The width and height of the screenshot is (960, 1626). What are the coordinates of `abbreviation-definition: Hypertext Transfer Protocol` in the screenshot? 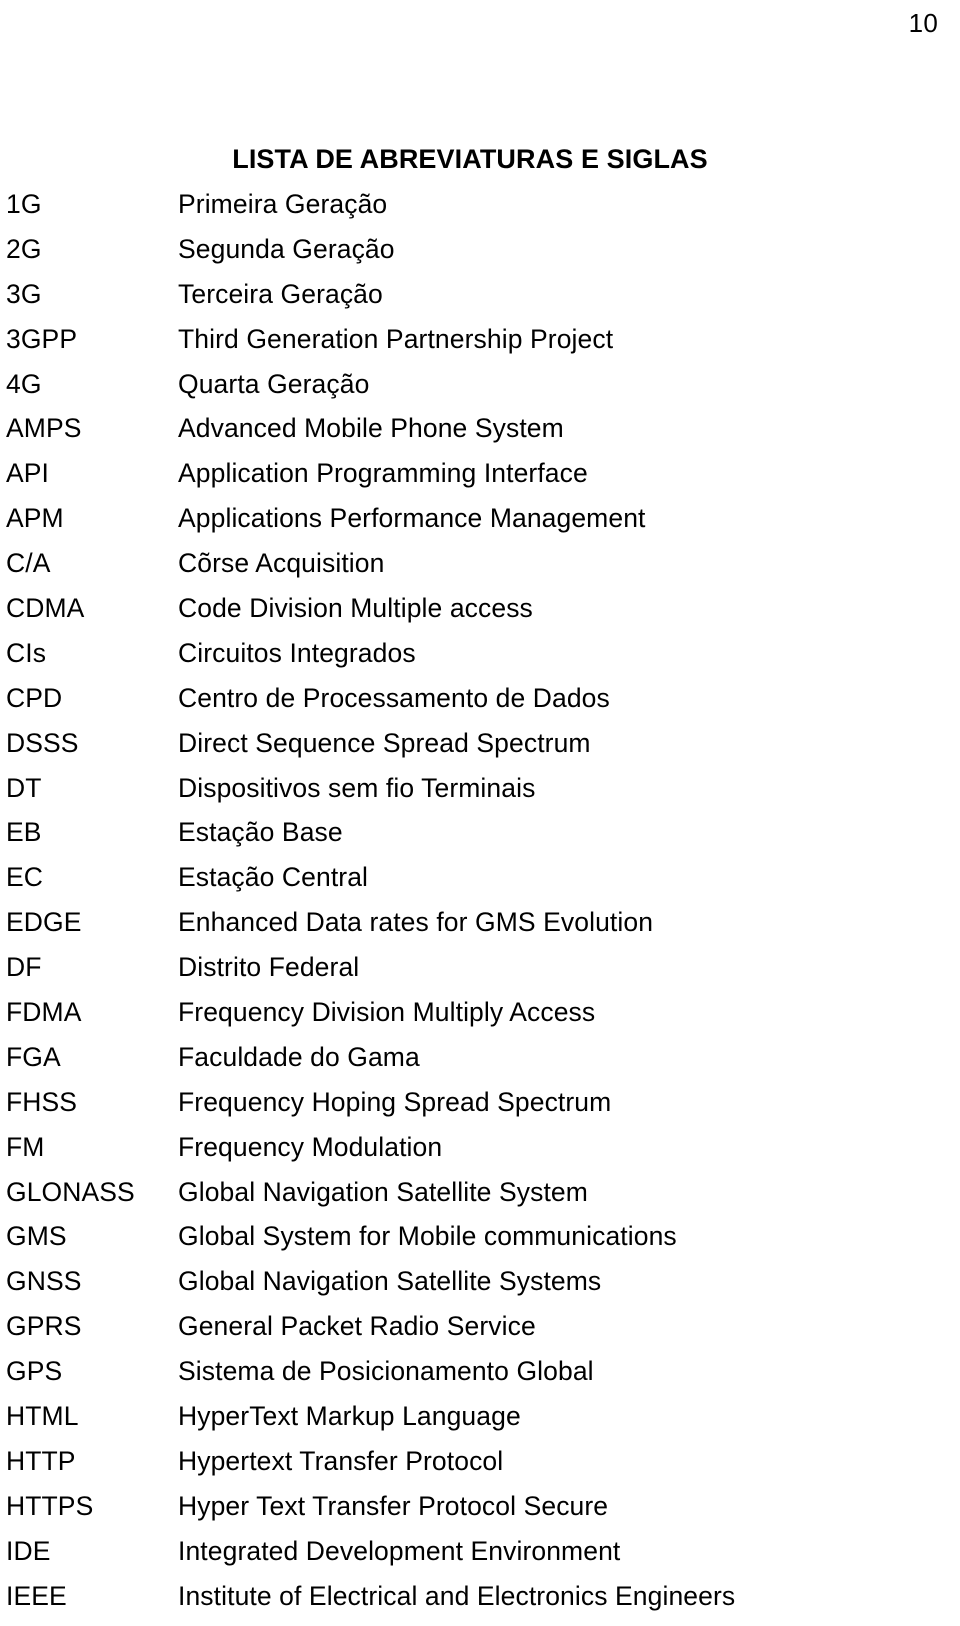 It's located at (341, 1460).